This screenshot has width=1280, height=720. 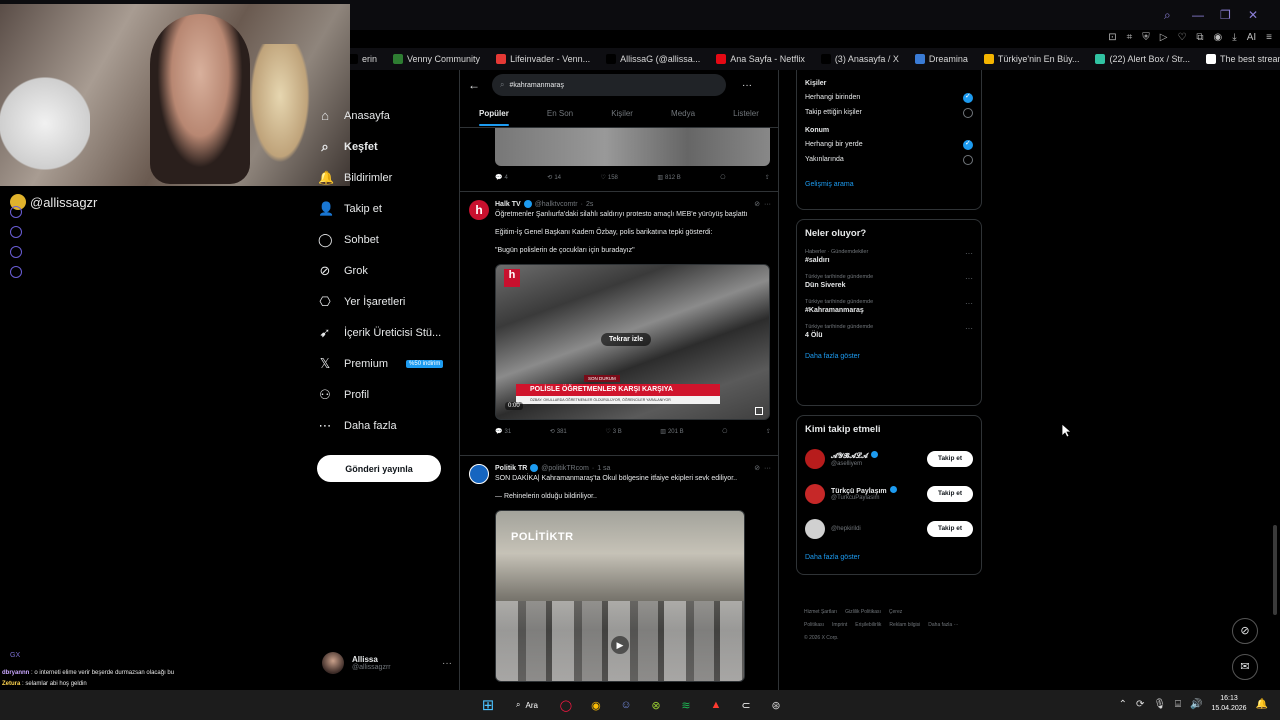 I want to click on shield-icon: ⛨, so click(x=1146, y=37).